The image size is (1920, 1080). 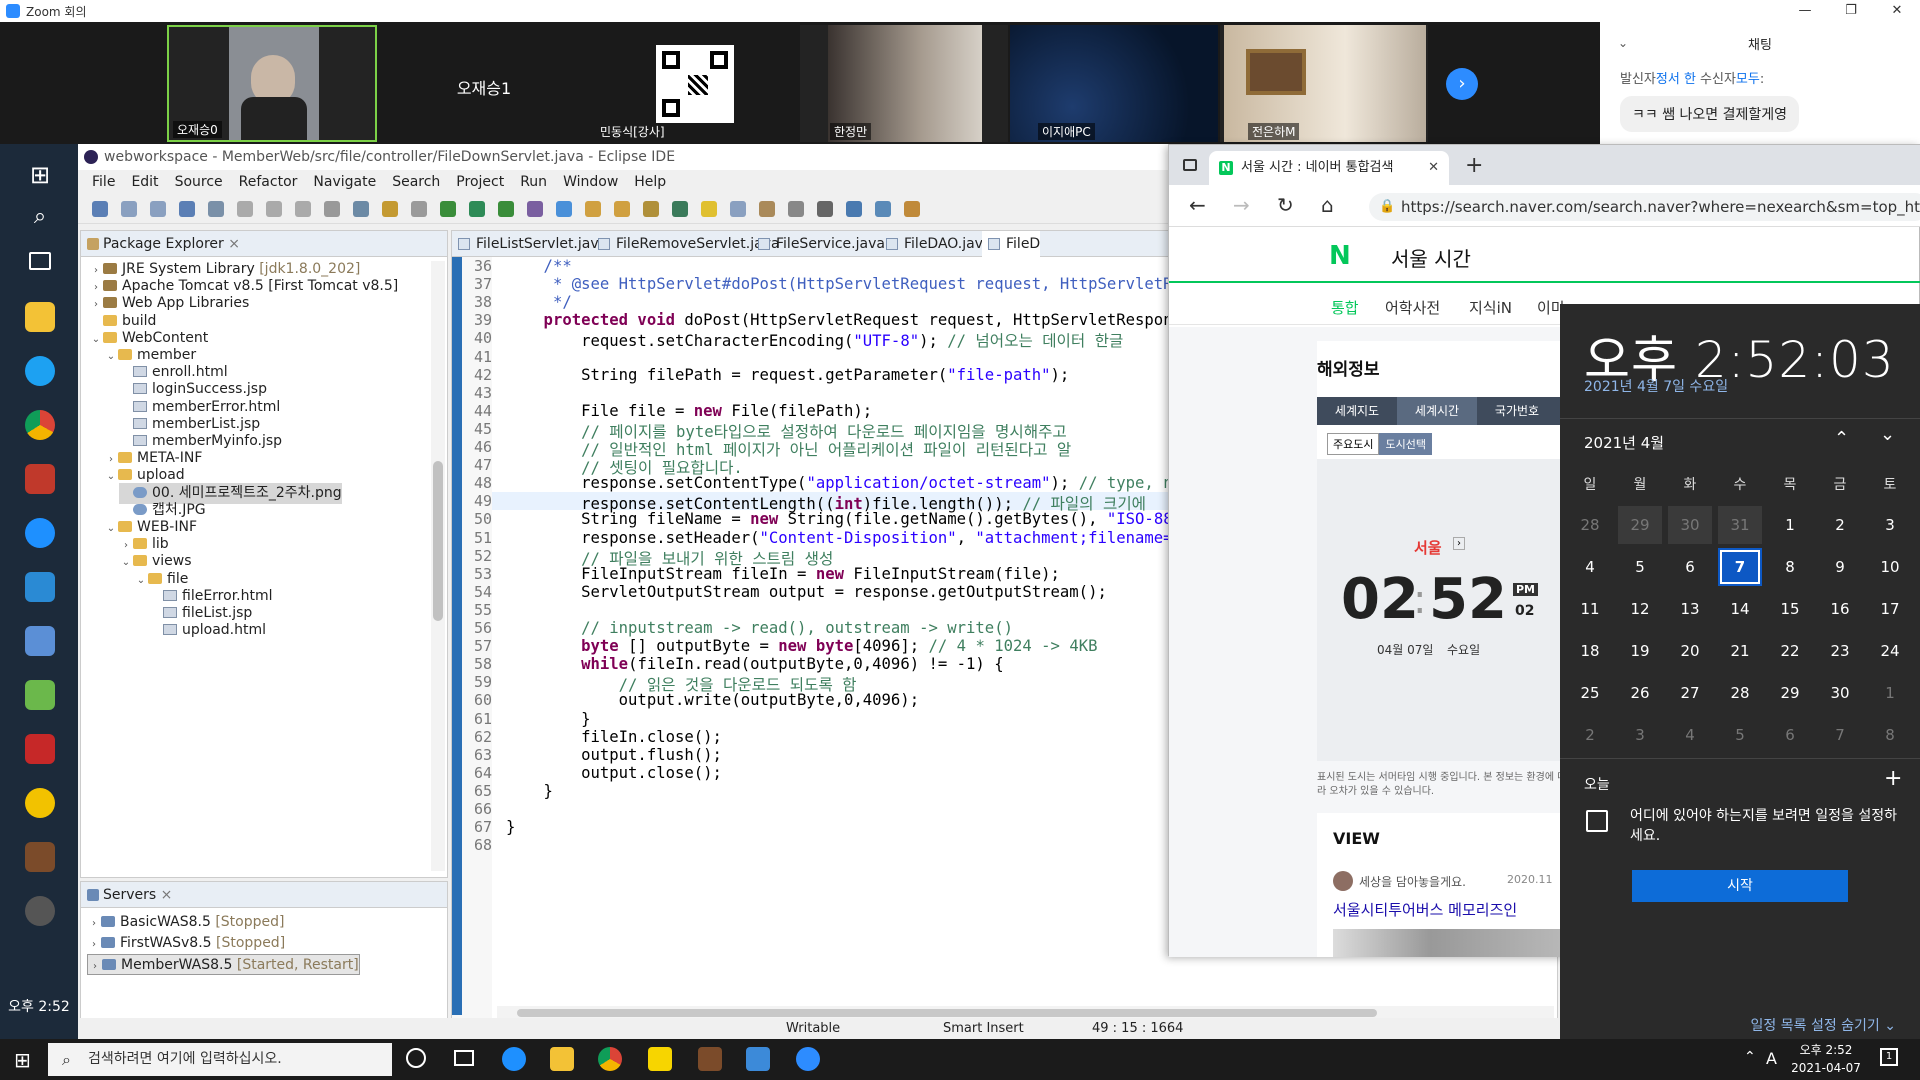 I want to click on city-chevron-icon: ›, so click(x=1459, y=543).